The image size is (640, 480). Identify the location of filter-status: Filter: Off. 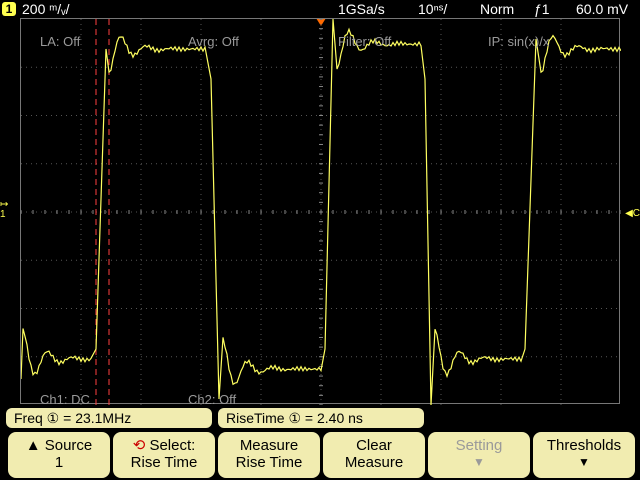
(365, 41).